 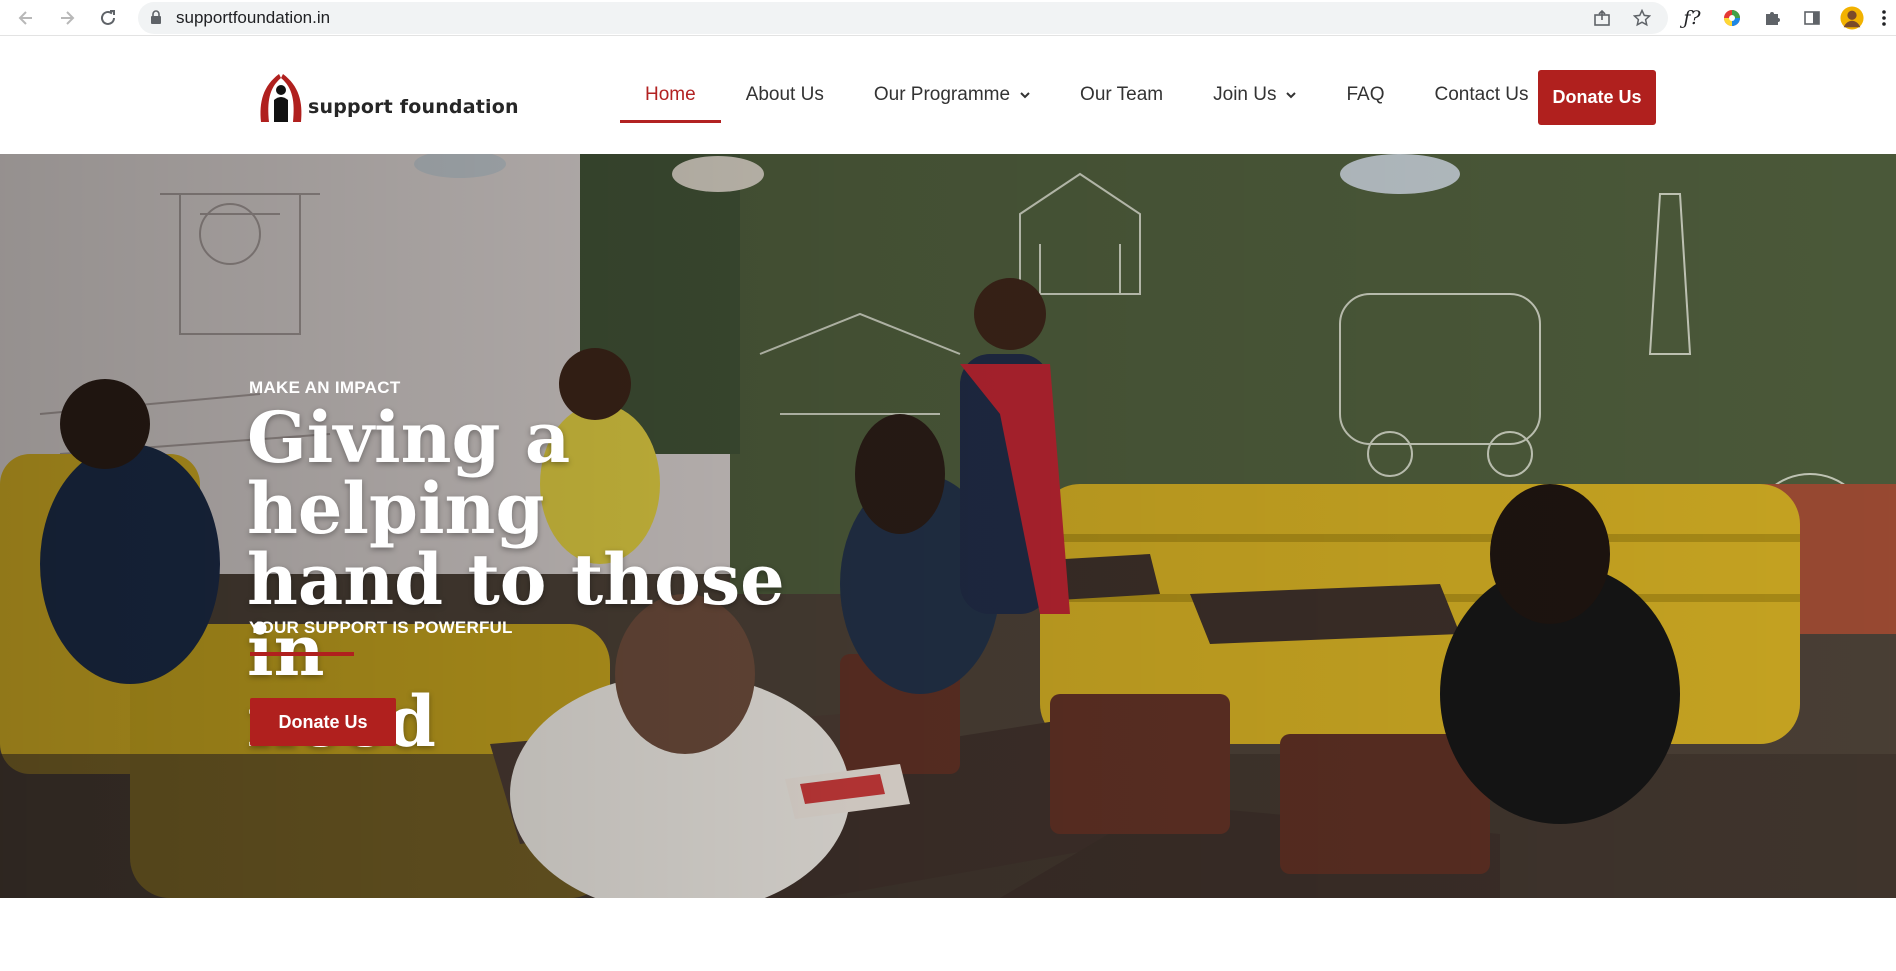 What do you see at coordinates (281, 98) in the screenshot?
I see `logo-hands-icon` at bounding box center [281, 98].